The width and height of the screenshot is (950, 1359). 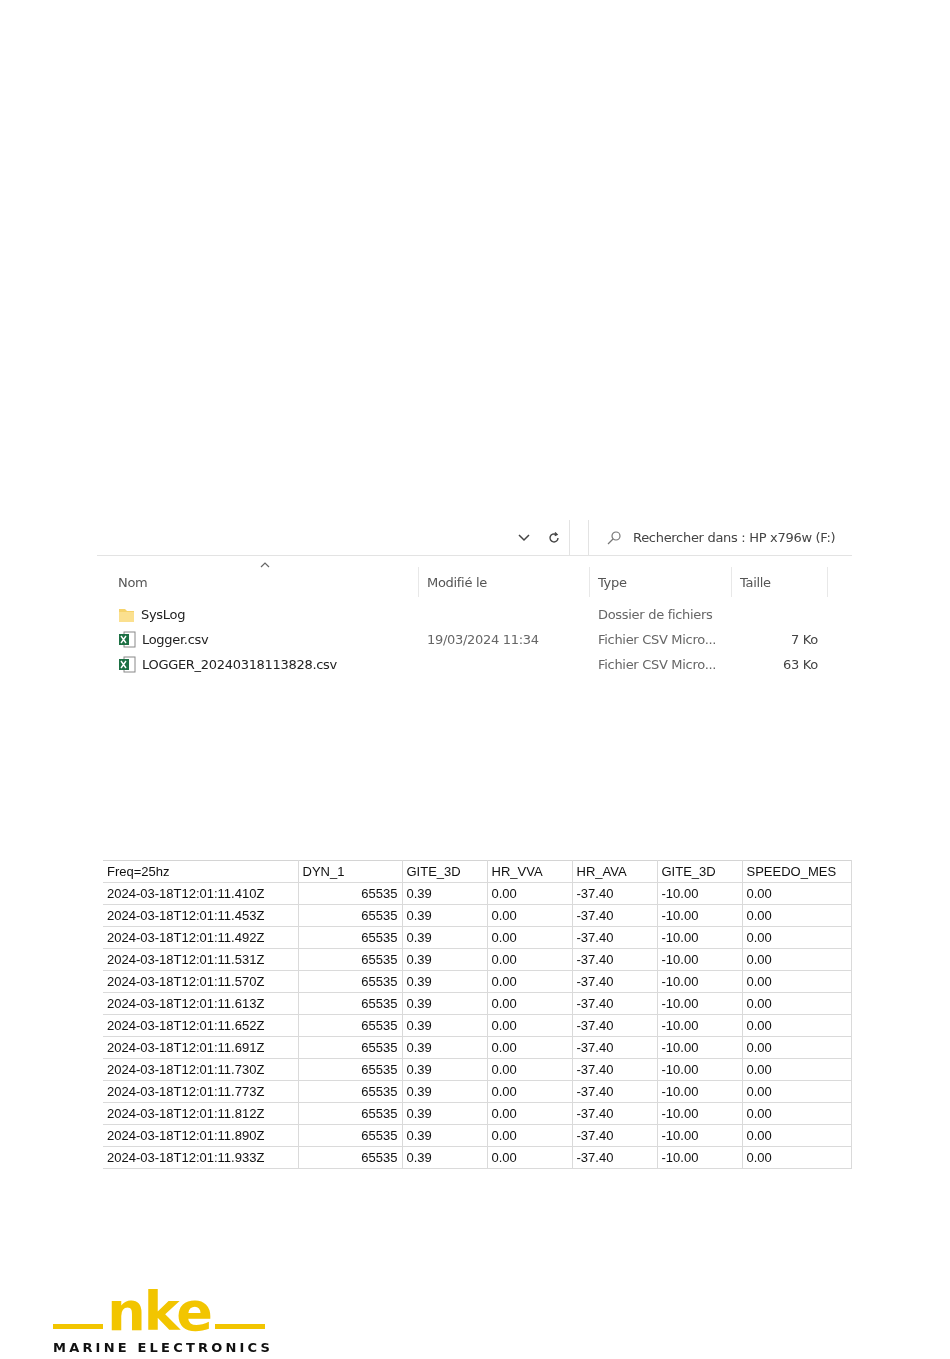 What do you see at coordinates (554, 537) in the screenshot?
I see `refresh-icon` at bounding box center [554, 537].